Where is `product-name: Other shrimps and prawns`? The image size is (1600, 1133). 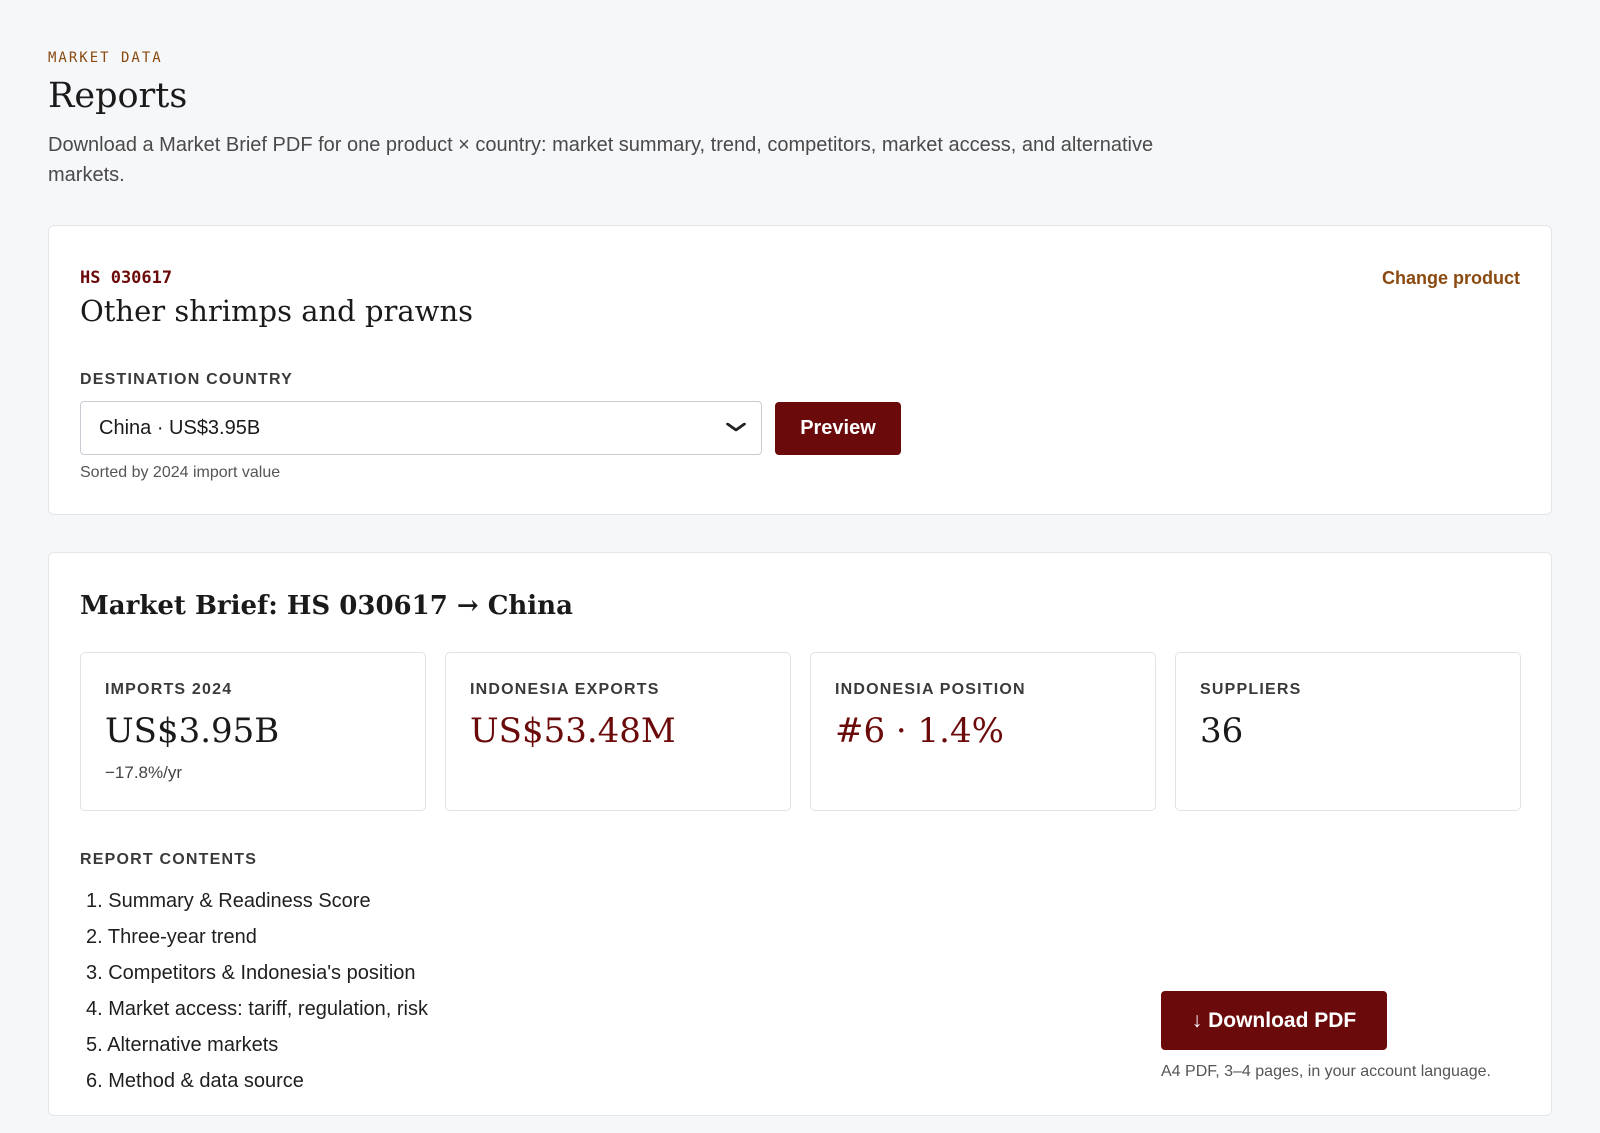 product-name: Other shrimps and prawns is located at coordinates (277, 311).